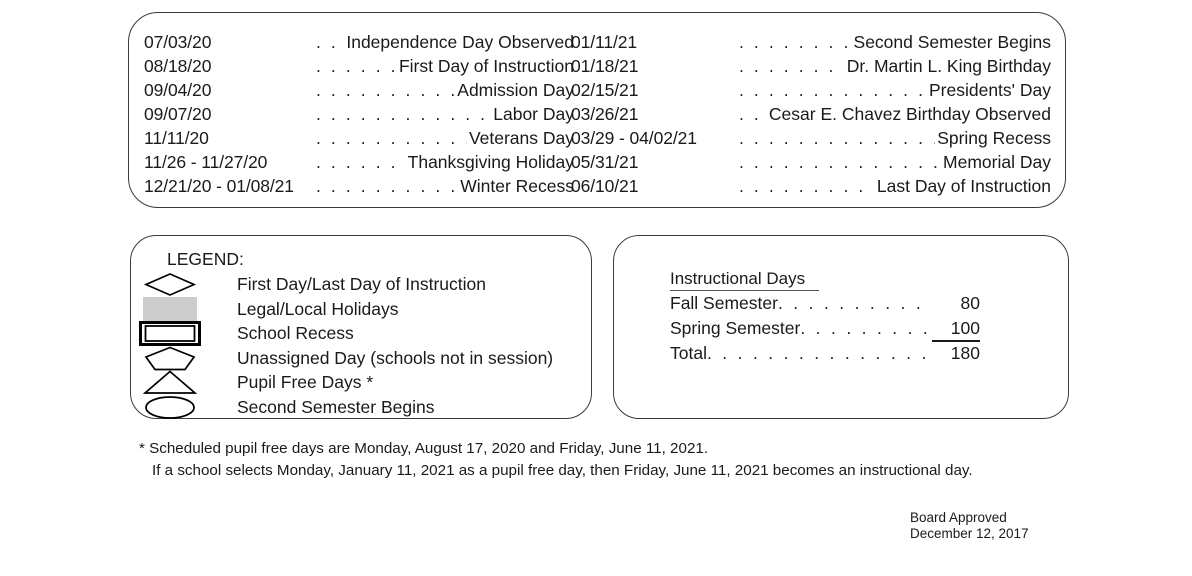 Image resolution: width=1192 pixels, height=576 pixels. I want to click on instructional-days-row-total: Total 180, so click(825, 355).